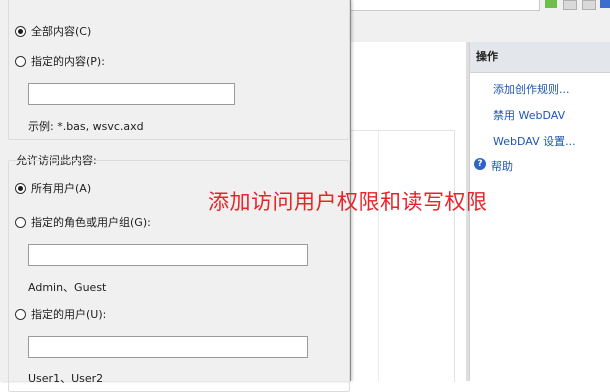  Describe the element at coordinates (445, 5) in the screenshot. I see `address-bar` at that location.